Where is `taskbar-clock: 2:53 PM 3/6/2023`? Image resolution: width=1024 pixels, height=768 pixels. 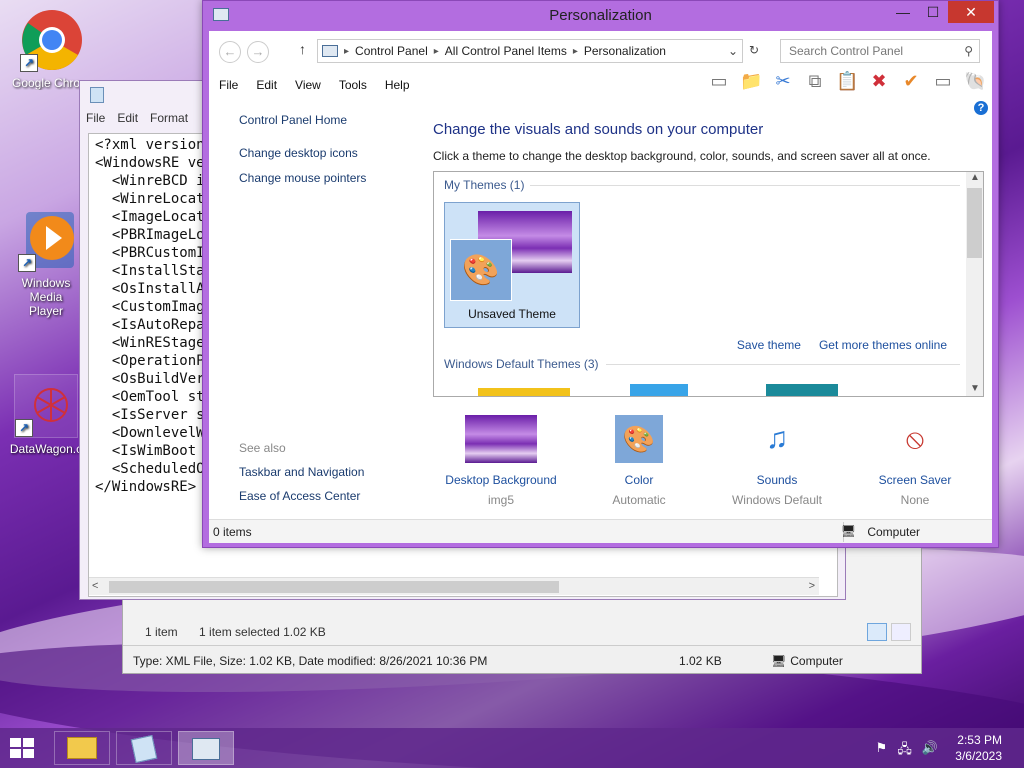 taskbar-clock: 2:53 PM 3/6/2023 is located at coordinates (978, 748).